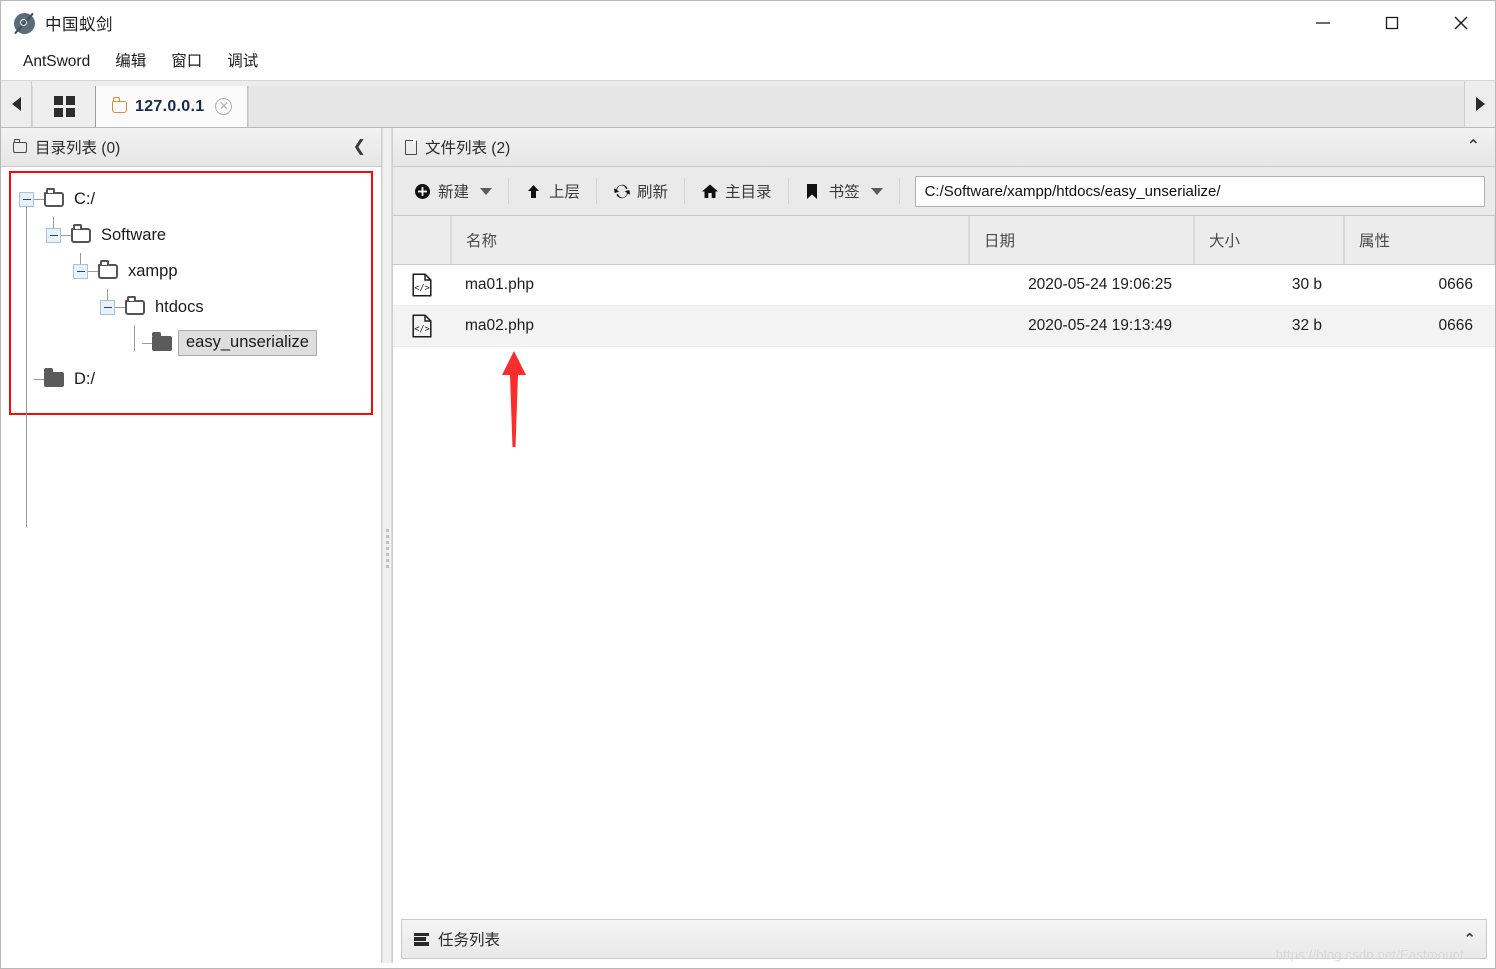 The image size is (1496, 969). I want to click on chevron-left-icon: ❮, so click(362, 147).